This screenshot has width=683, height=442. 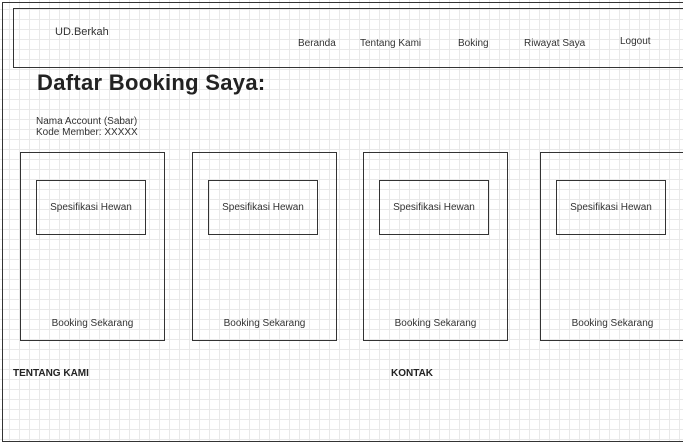 What do you see at coordinates (554, 43) in the screenshot?
I see `nav-link-riwayat-saya: Riwayat Saya` at bounding box center [554, 43].